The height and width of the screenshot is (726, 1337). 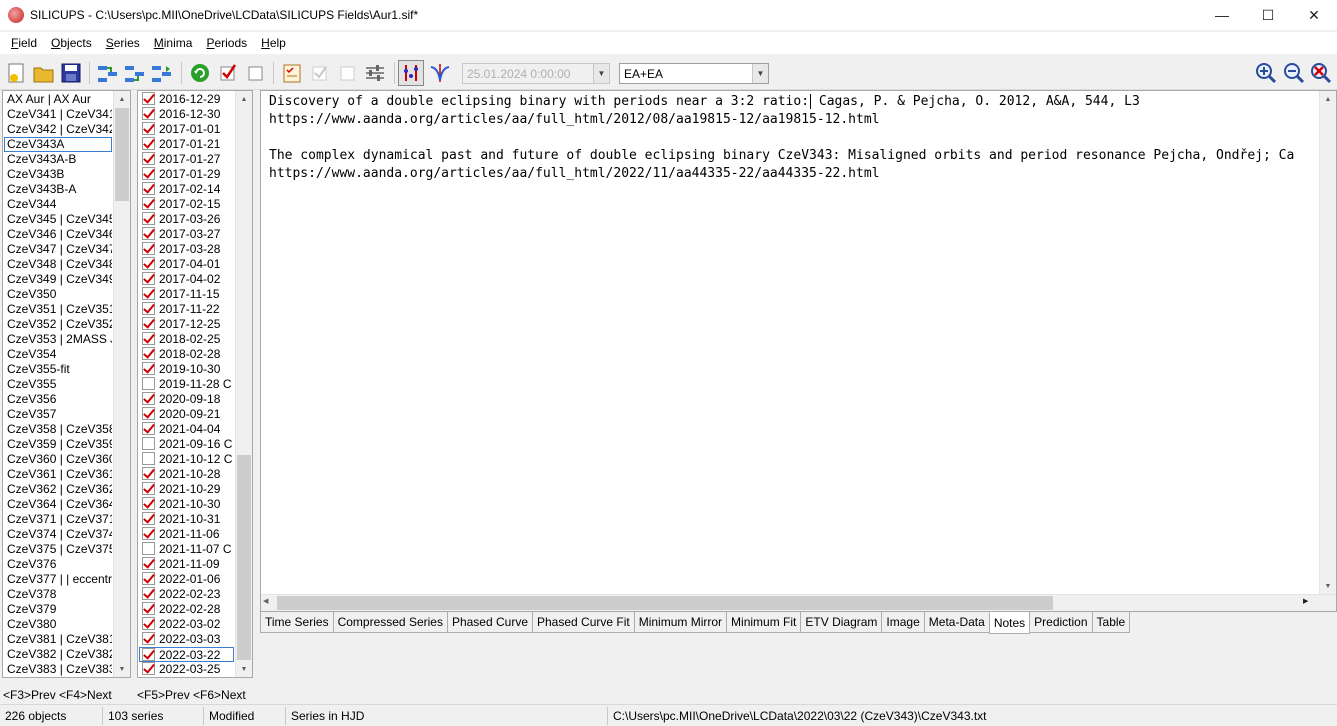 What do you see at coordinates (58, 564) in the screenshot?
I see `object-list-item: CzeV376` at bounding box center [58, 564].